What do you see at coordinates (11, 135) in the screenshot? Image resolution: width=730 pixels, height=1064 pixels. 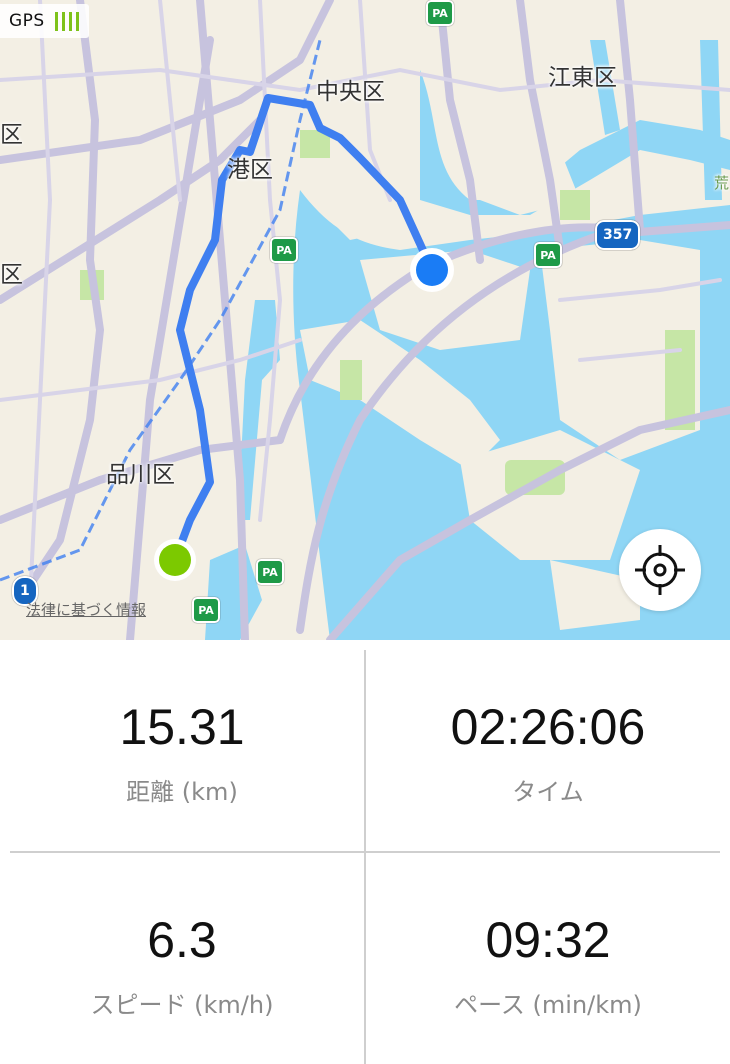 I see `ward-label-edge-left-top: 区` at bounding box center [11, 135].